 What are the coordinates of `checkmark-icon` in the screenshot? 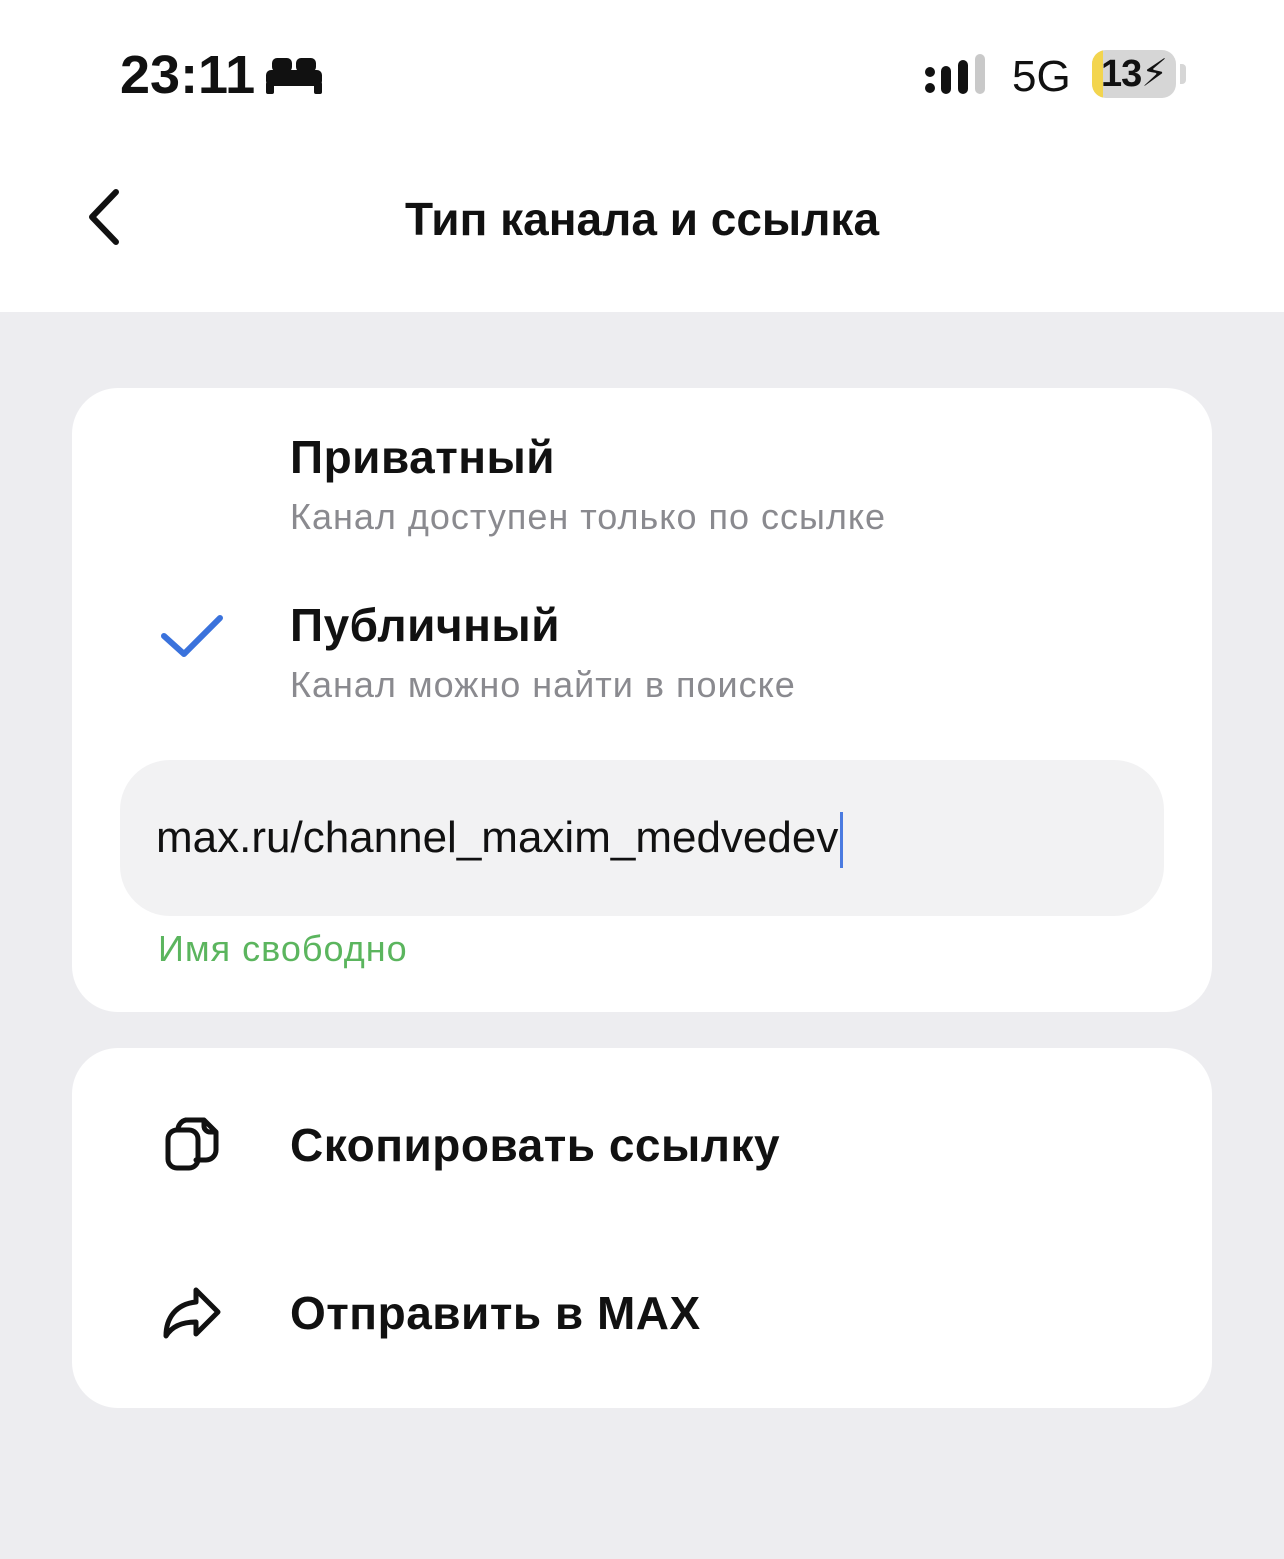 It's located at (192, 636).